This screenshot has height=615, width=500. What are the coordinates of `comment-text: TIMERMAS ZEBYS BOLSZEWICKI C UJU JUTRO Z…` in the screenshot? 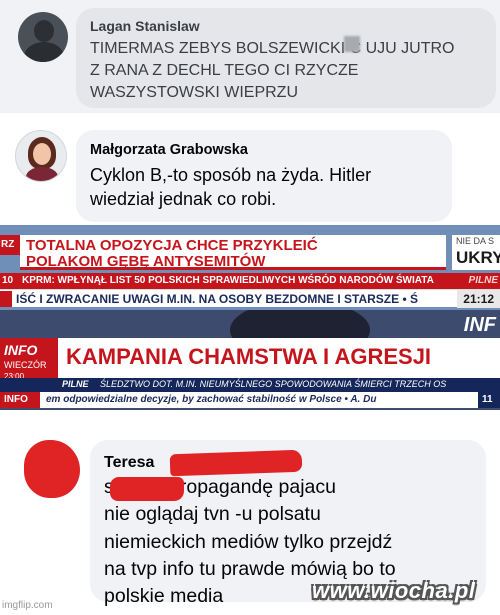 It's located at (272, 70).